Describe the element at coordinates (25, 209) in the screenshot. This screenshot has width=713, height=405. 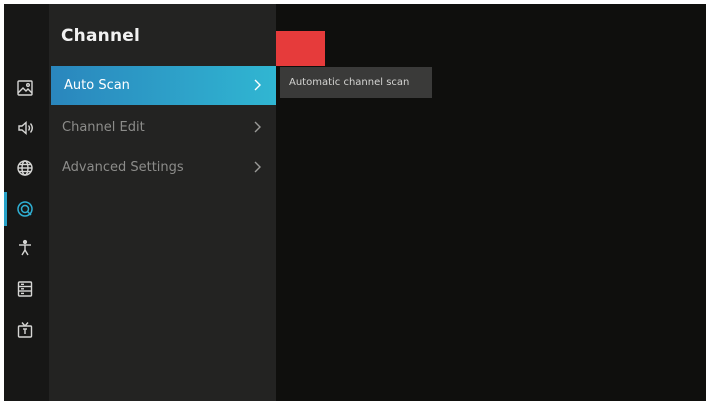
I see `channel-icon` at that location.